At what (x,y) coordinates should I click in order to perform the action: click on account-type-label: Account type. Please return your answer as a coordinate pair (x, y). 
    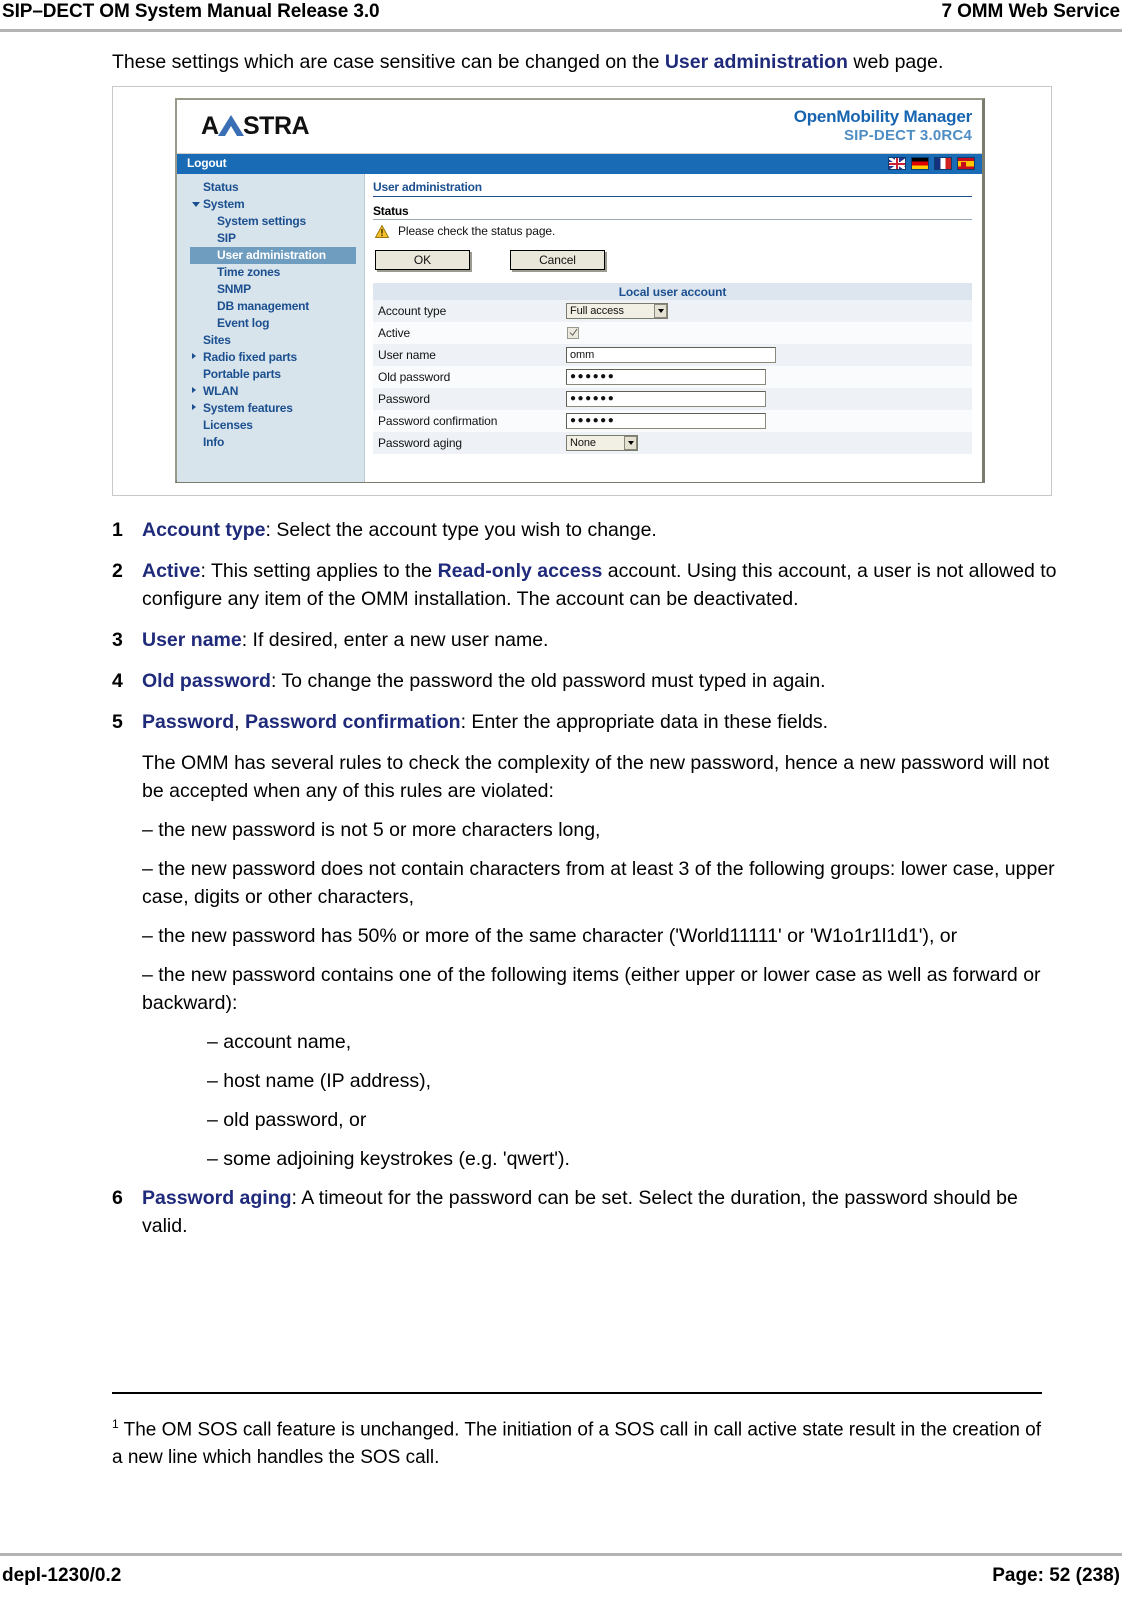
    Looking at the image, I should click on (469, 311).